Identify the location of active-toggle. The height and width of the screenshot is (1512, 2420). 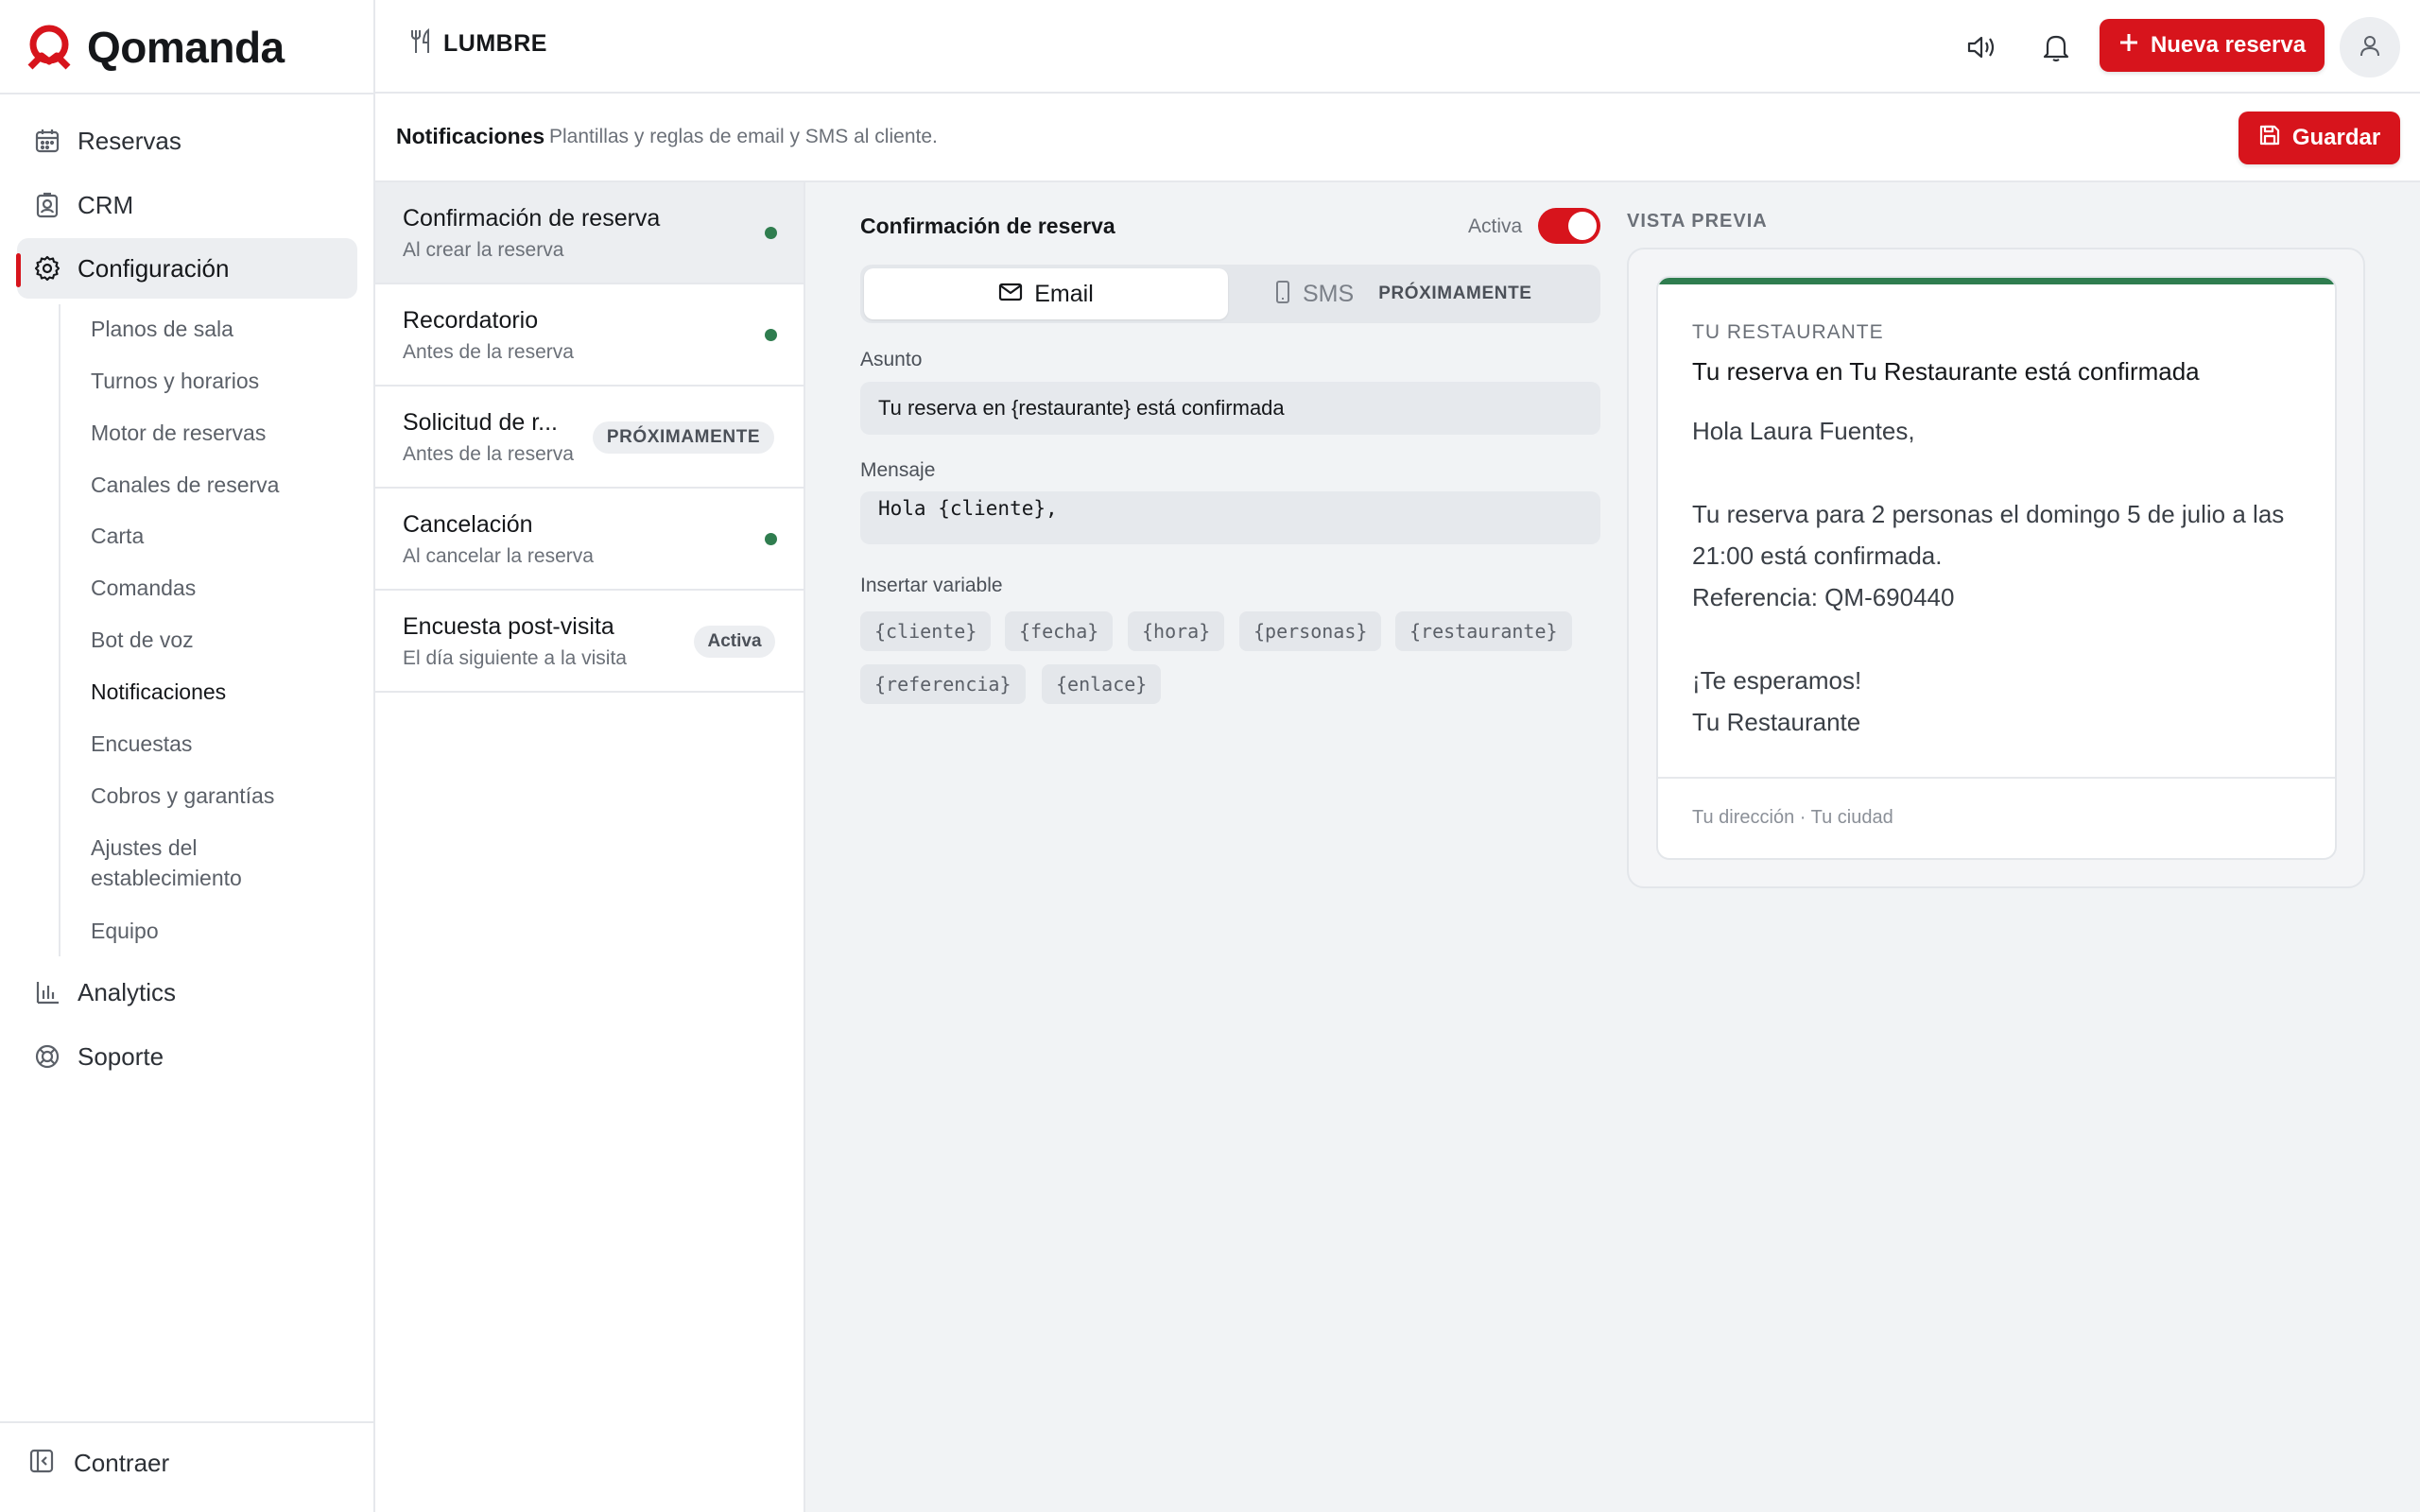
(1569, 226).